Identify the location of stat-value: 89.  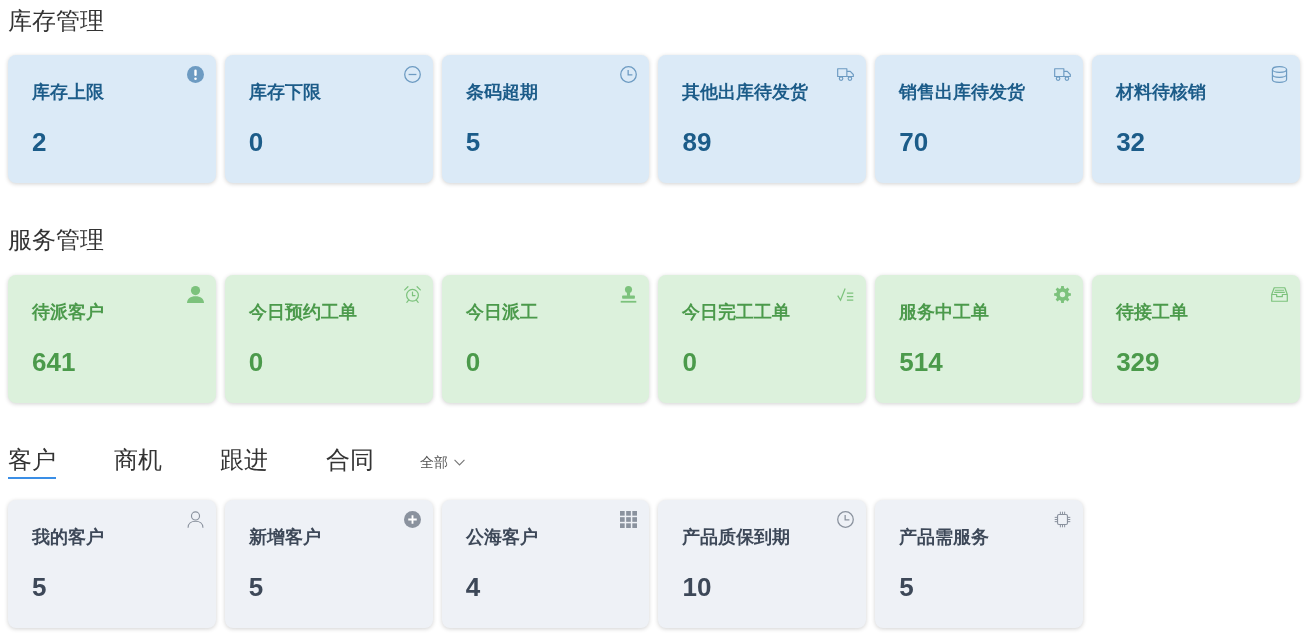
(697, 142).